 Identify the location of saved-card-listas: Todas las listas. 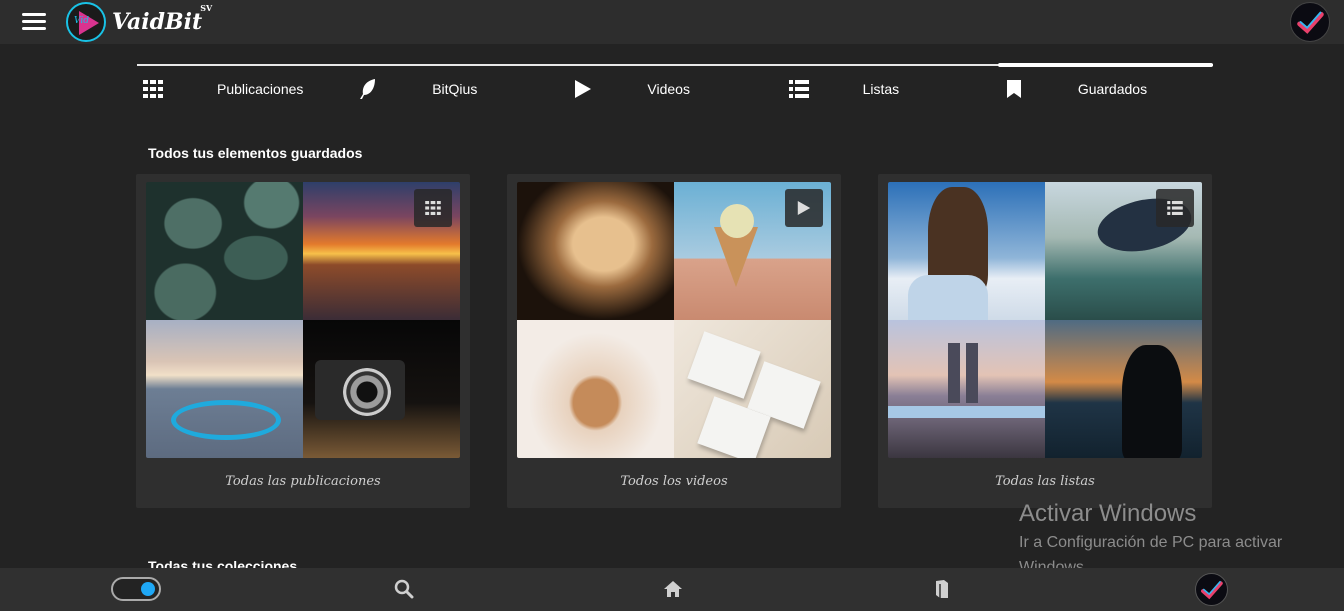
(1045, 341).